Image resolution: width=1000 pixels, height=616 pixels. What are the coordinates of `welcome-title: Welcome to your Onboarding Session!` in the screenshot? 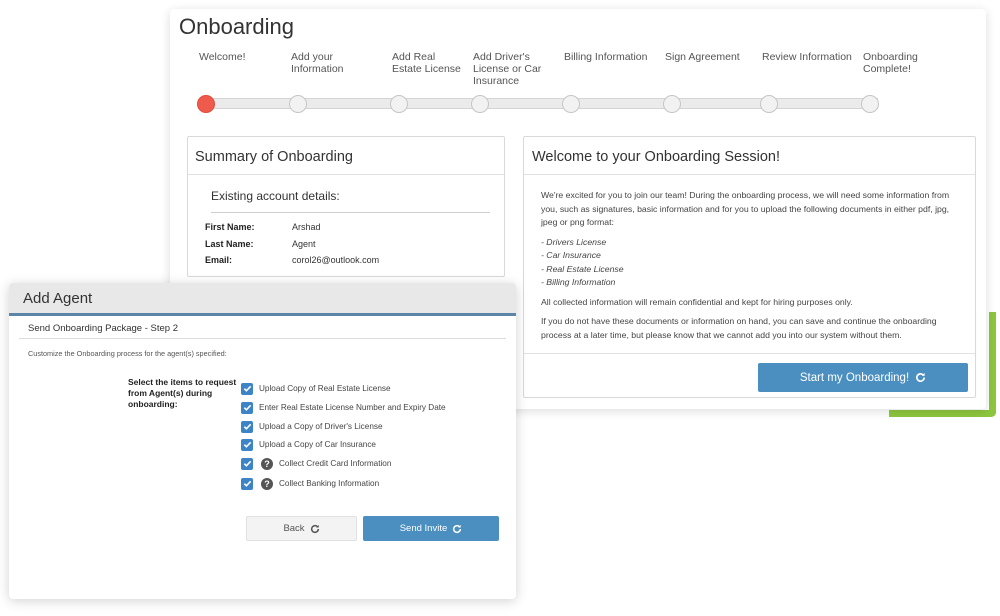 It's located at (749, 156).